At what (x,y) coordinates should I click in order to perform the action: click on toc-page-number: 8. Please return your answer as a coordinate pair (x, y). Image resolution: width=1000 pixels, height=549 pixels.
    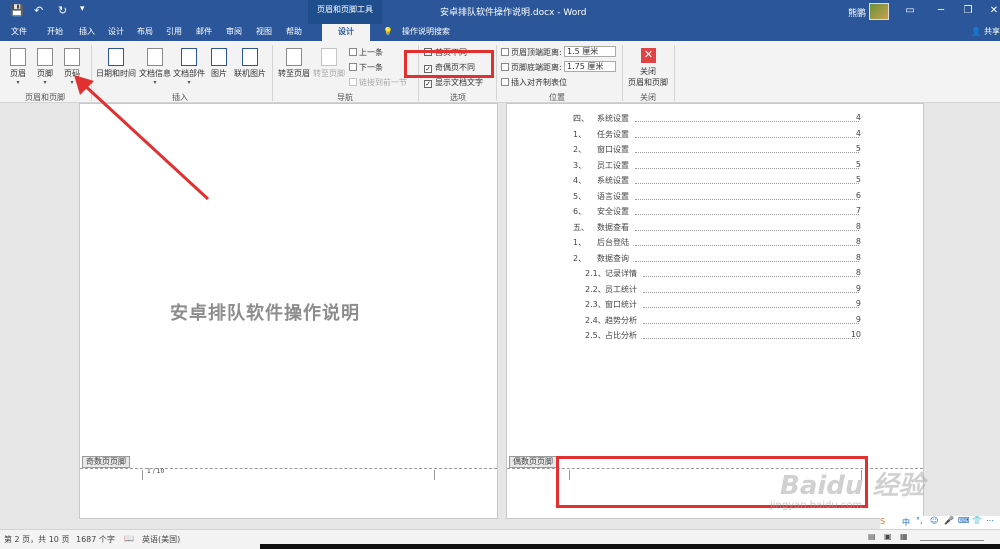
    Looking at the image, I should click on (858, 226).